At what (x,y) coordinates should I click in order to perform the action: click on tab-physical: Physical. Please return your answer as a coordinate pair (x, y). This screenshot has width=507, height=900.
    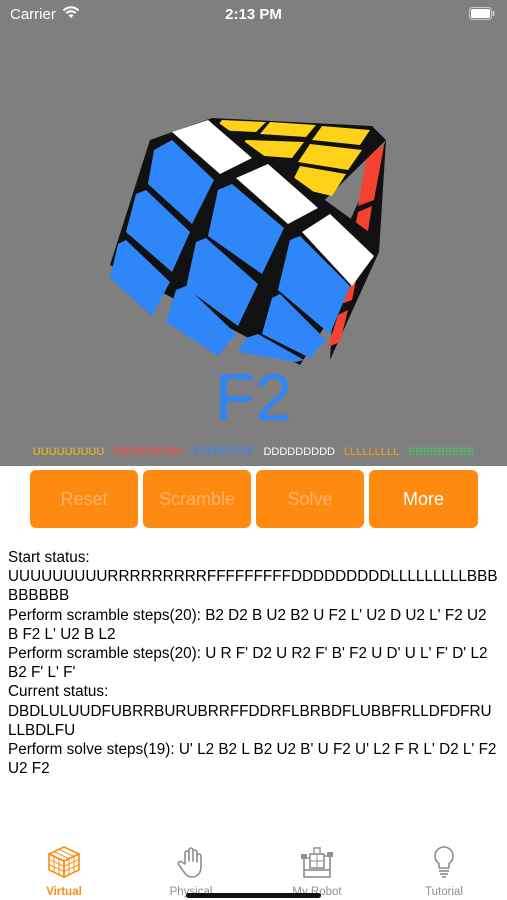
    Looking at the image, I should click on (191, 871).